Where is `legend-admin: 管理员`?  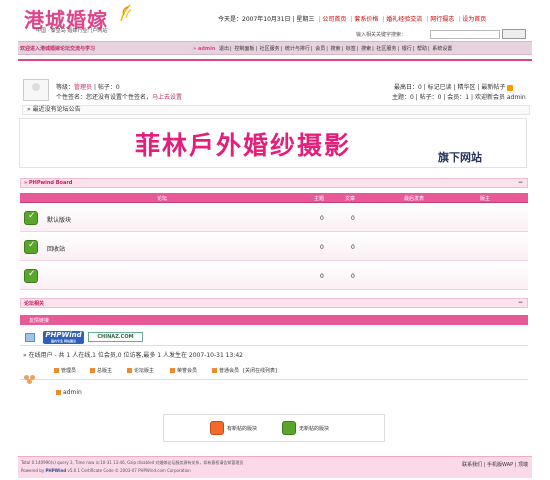 legend-admin: 管理员 is located at coordinates (65, 370).